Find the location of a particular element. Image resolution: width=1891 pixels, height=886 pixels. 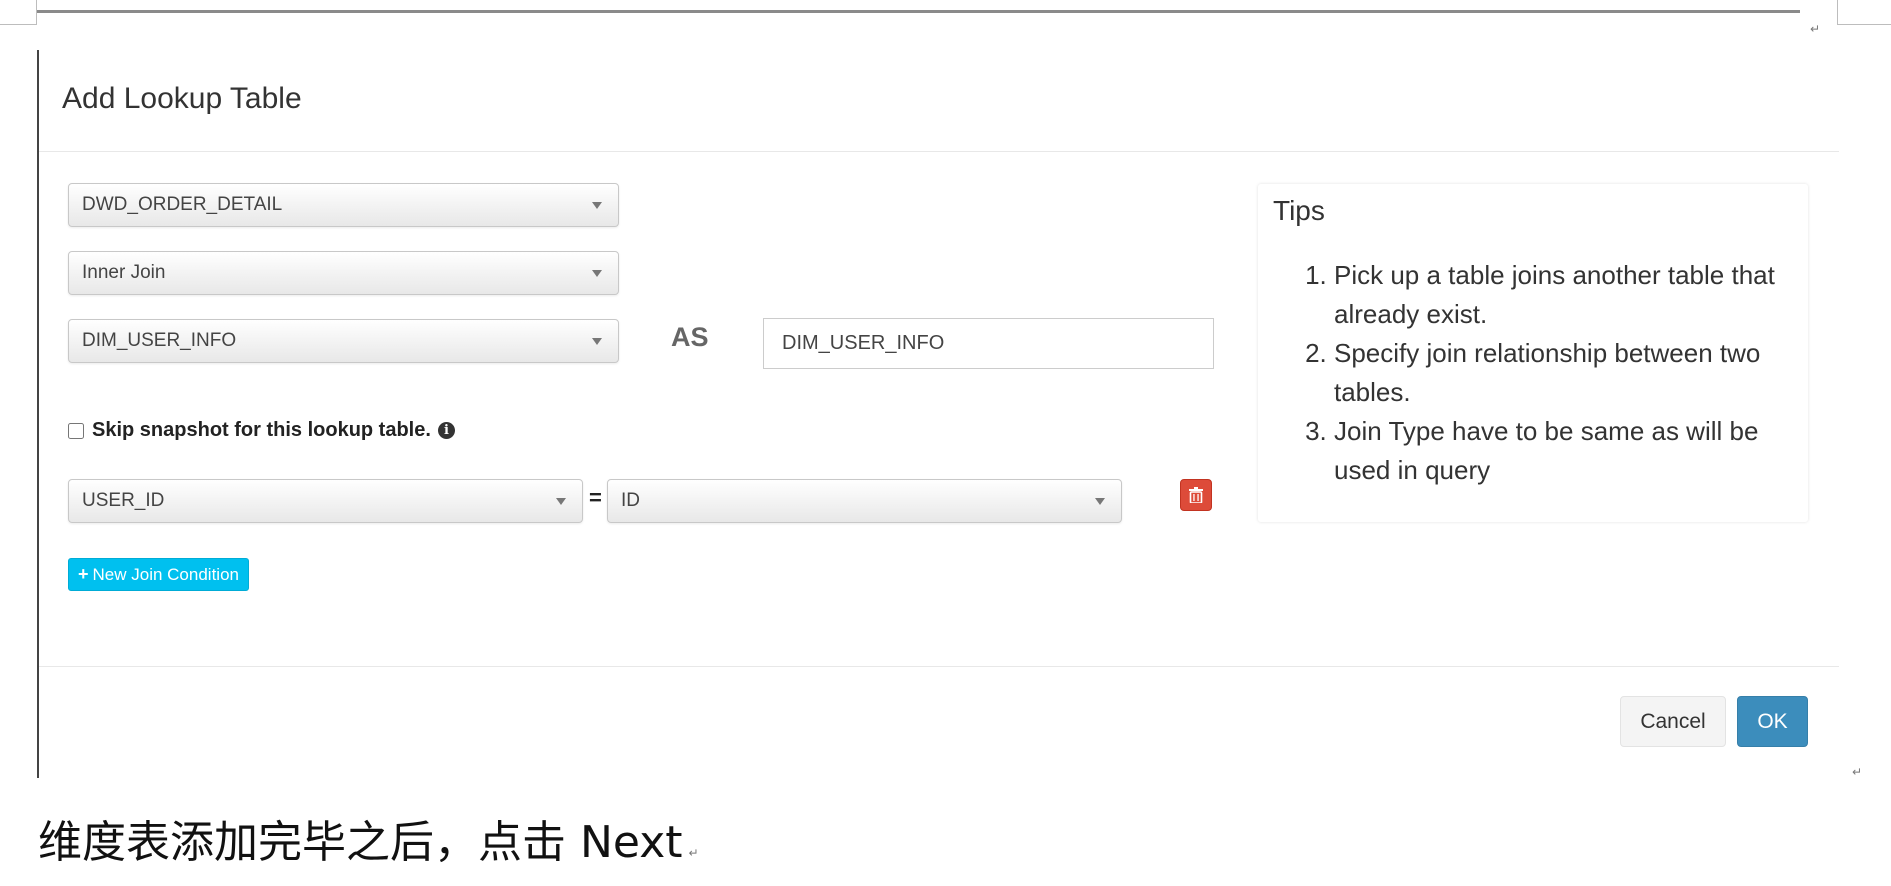

as-label: AS is located at coordinates (690, 337).